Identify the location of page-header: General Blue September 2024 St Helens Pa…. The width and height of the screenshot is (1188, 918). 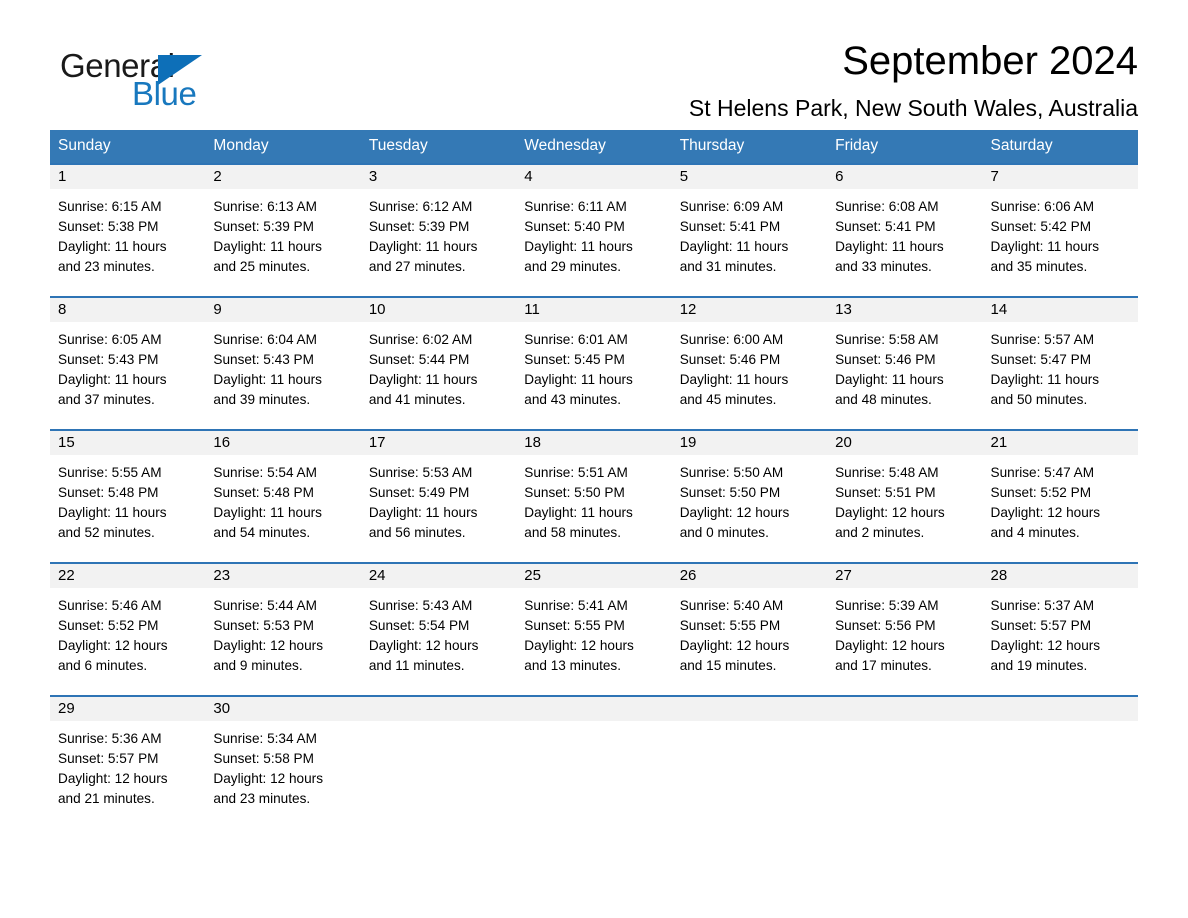
(594, 60).